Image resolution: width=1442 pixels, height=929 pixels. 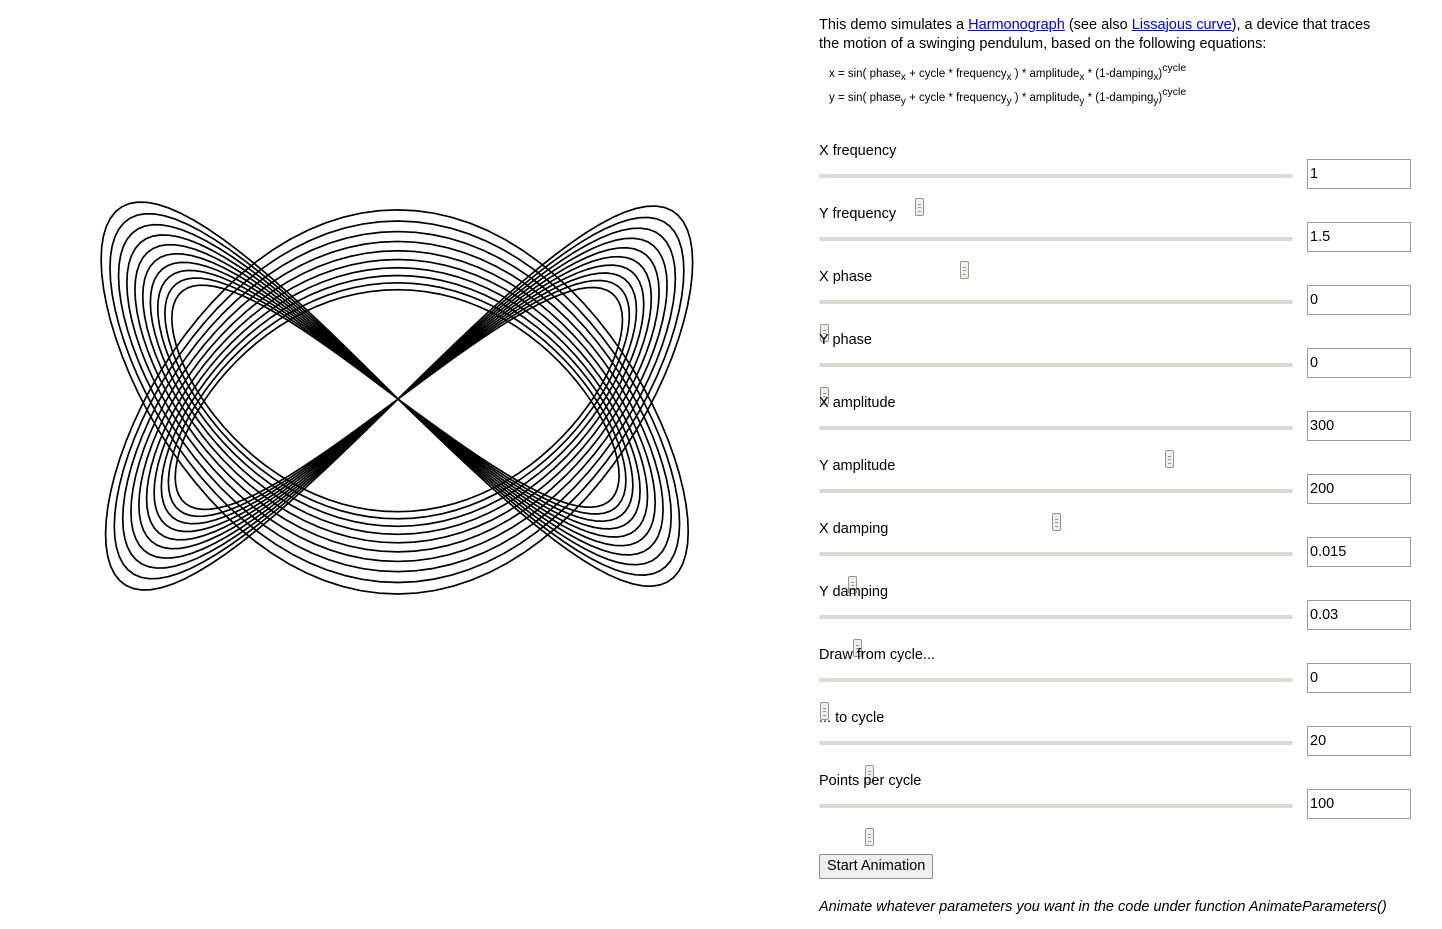 I want to click on y-phase-label: Y phase, so click(x=845, y=340).